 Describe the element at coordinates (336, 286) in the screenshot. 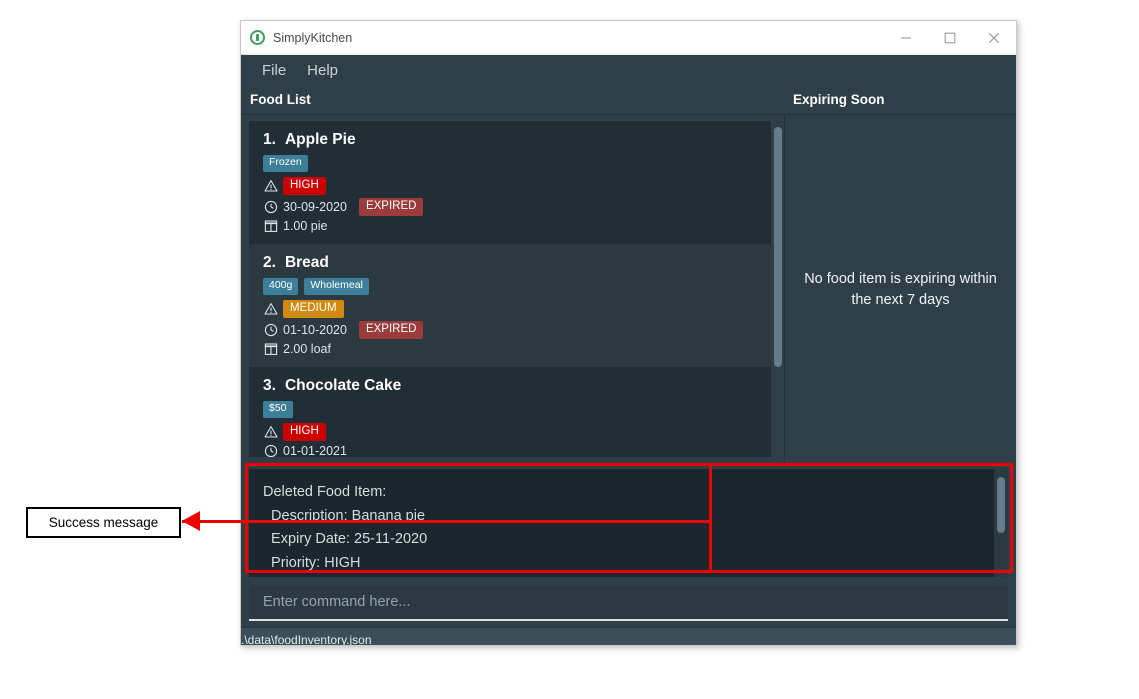

I see `food-item-tag: Wholemeal` at that location.